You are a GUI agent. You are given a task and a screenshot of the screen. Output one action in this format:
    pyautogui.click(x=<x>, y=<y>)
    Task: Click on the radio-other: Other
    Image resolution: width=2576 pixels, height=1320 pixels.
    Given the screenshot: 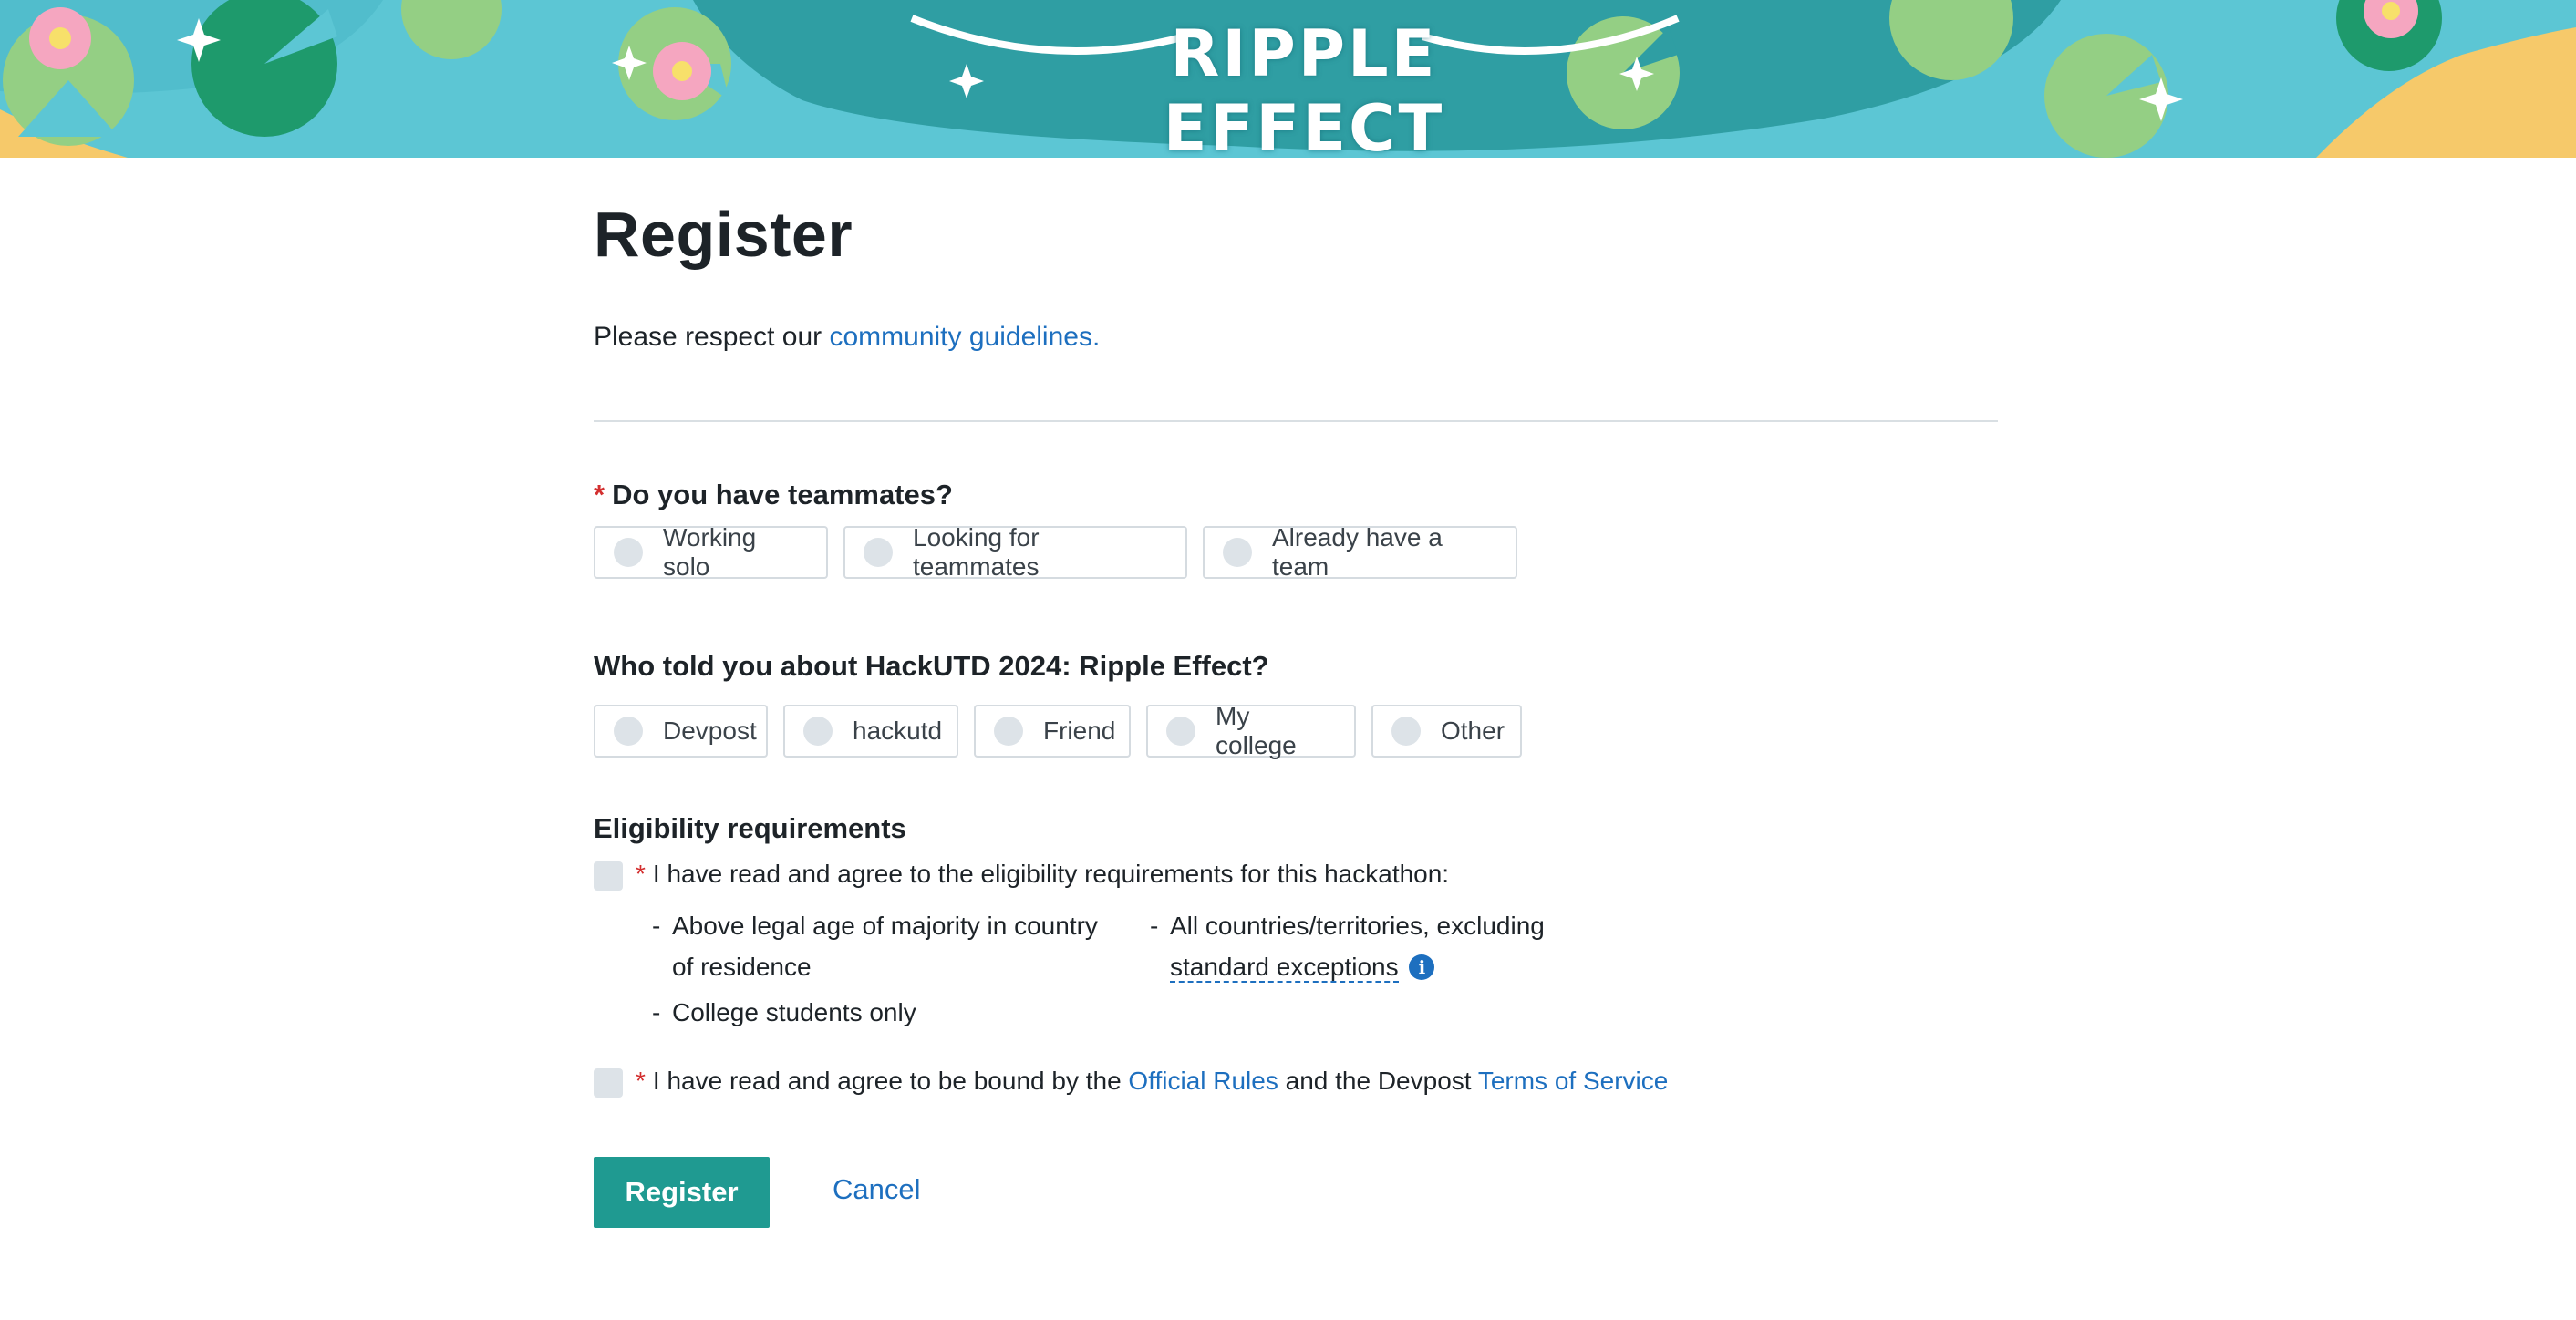 What is the action you would take?
    pyautogui.click(x=1446, y=731)
    